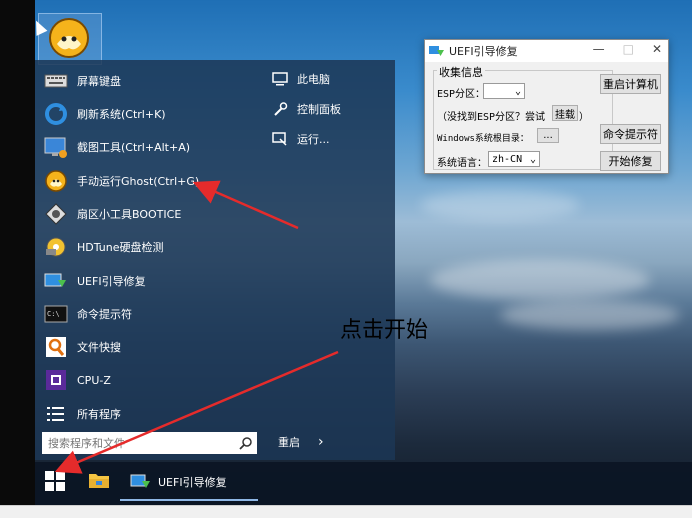 The image size is (692, 518). Describe the element at coordinates (196, 412) in the screenshot. I see `arrow-to-start-button` at that location.